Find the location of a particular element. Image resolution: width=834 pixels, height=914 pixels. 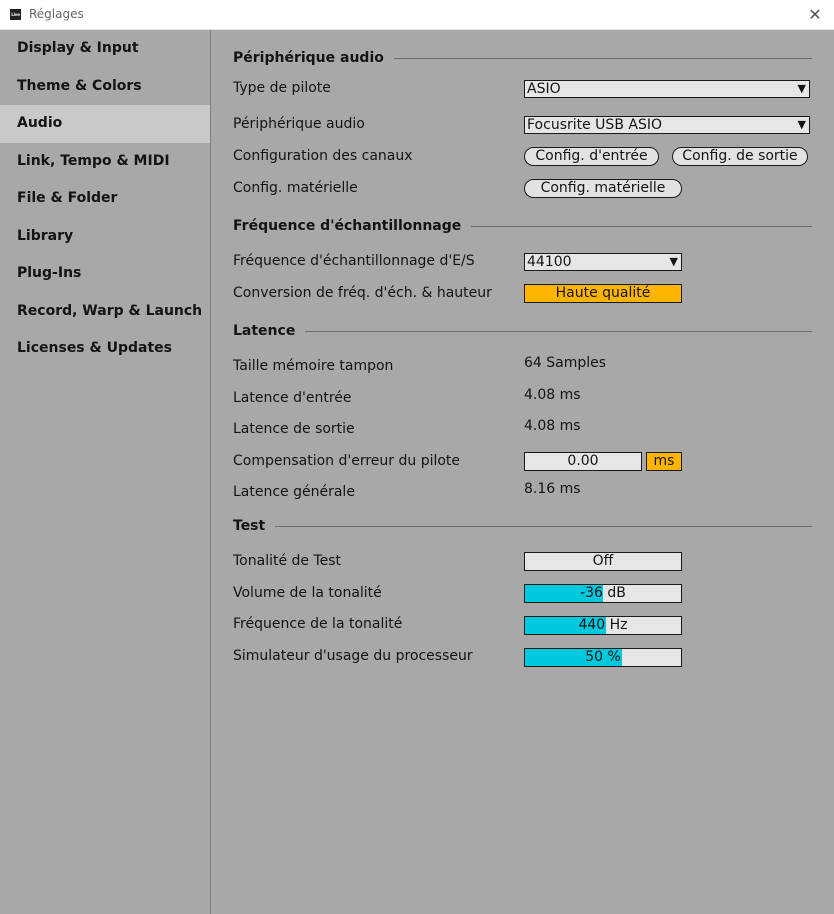

app-logo-icon: Live is located at coordinates (15, 14).